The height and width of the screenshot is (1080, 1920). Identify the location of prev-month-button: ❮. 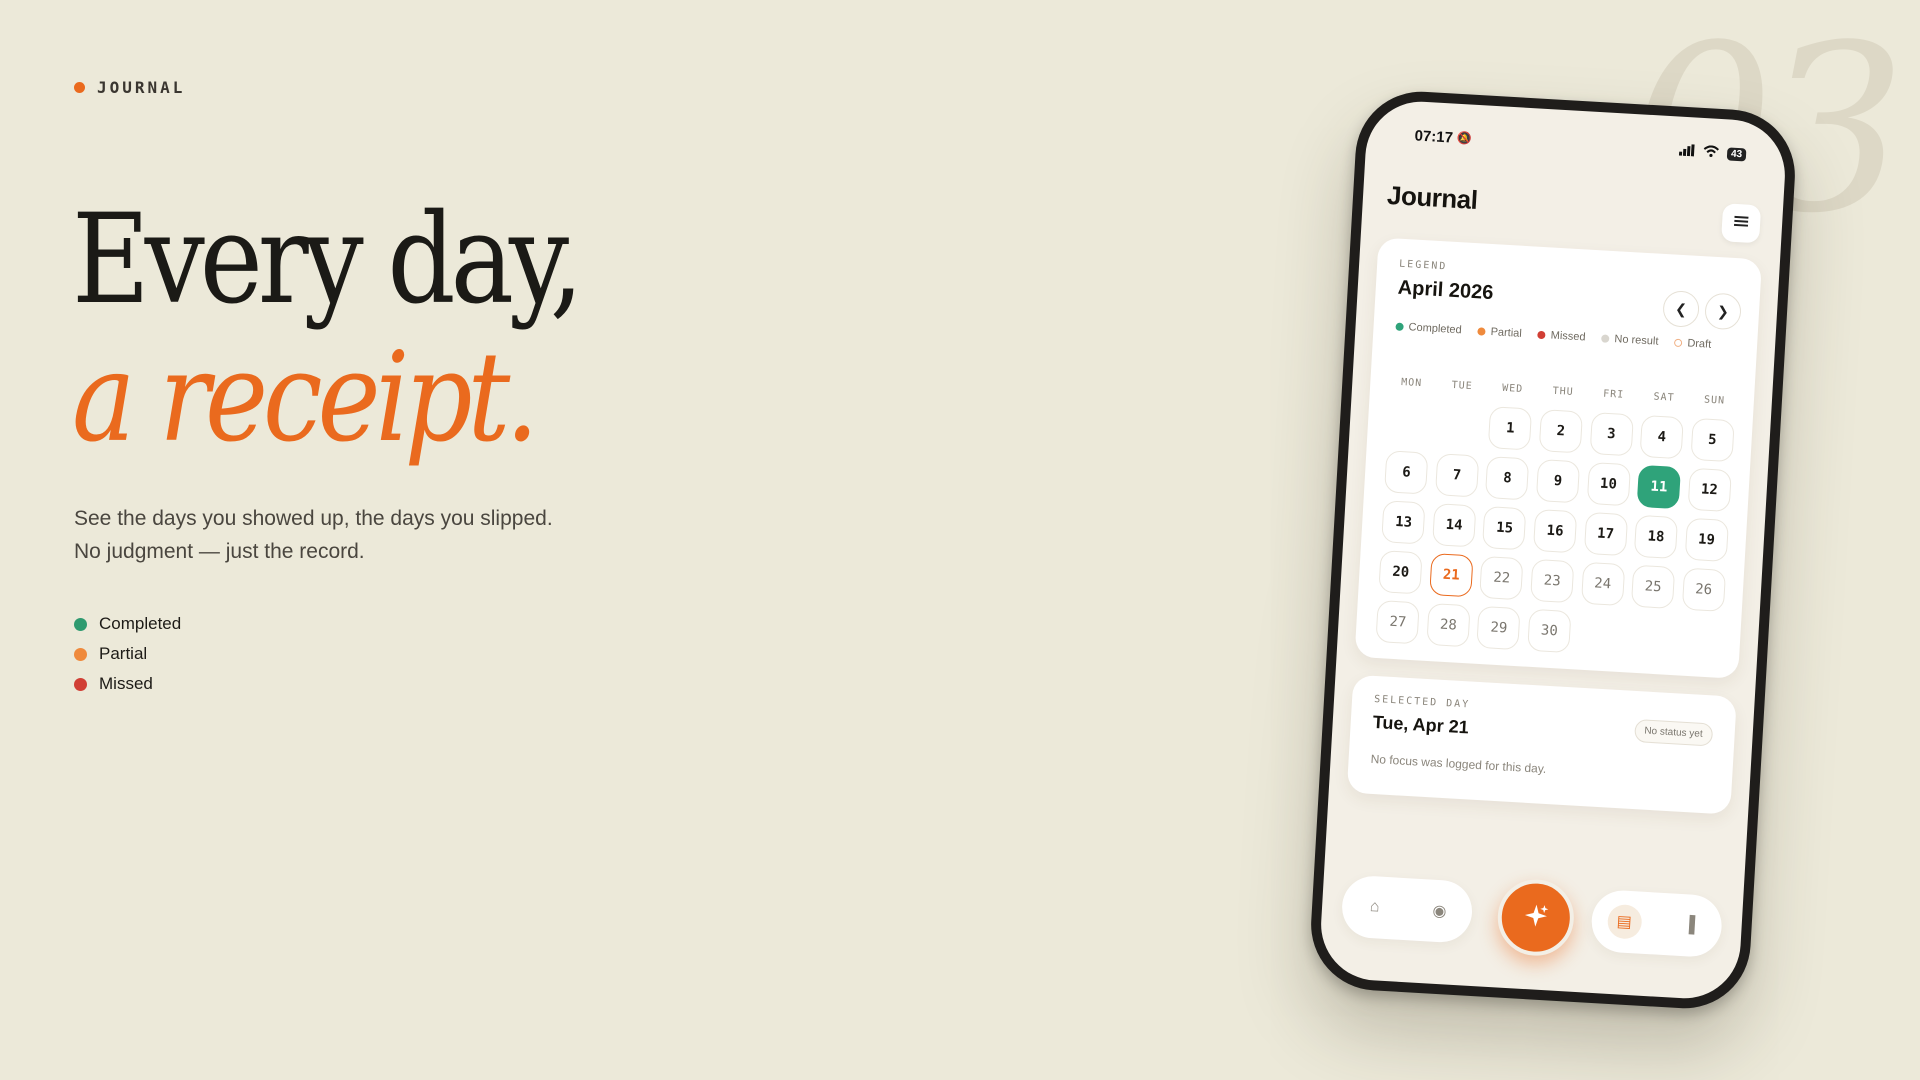
(1681, 308).